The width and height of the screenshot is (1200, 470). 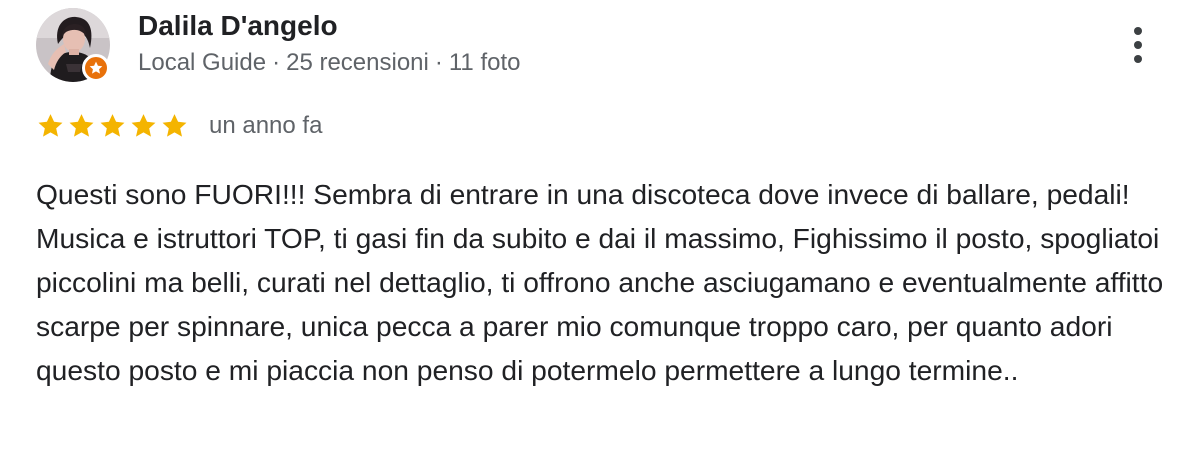 What do you see at coordinates (266, 125) in the screenshot?
I see `review-date: un anno fa` at bounding box center [266, 125].